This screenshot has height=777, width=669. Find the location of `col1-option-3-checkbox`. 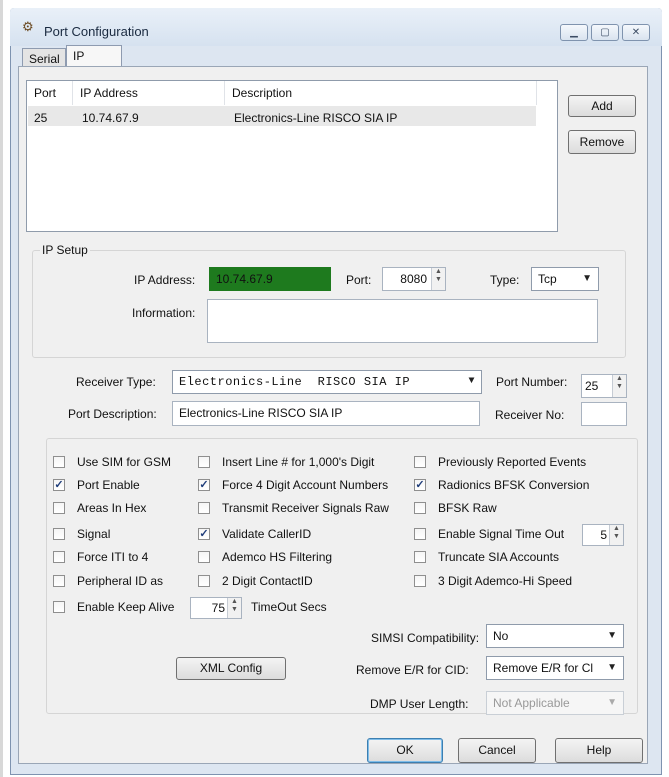

col1-option-3-checkbox is located at coordinates (59, 534).